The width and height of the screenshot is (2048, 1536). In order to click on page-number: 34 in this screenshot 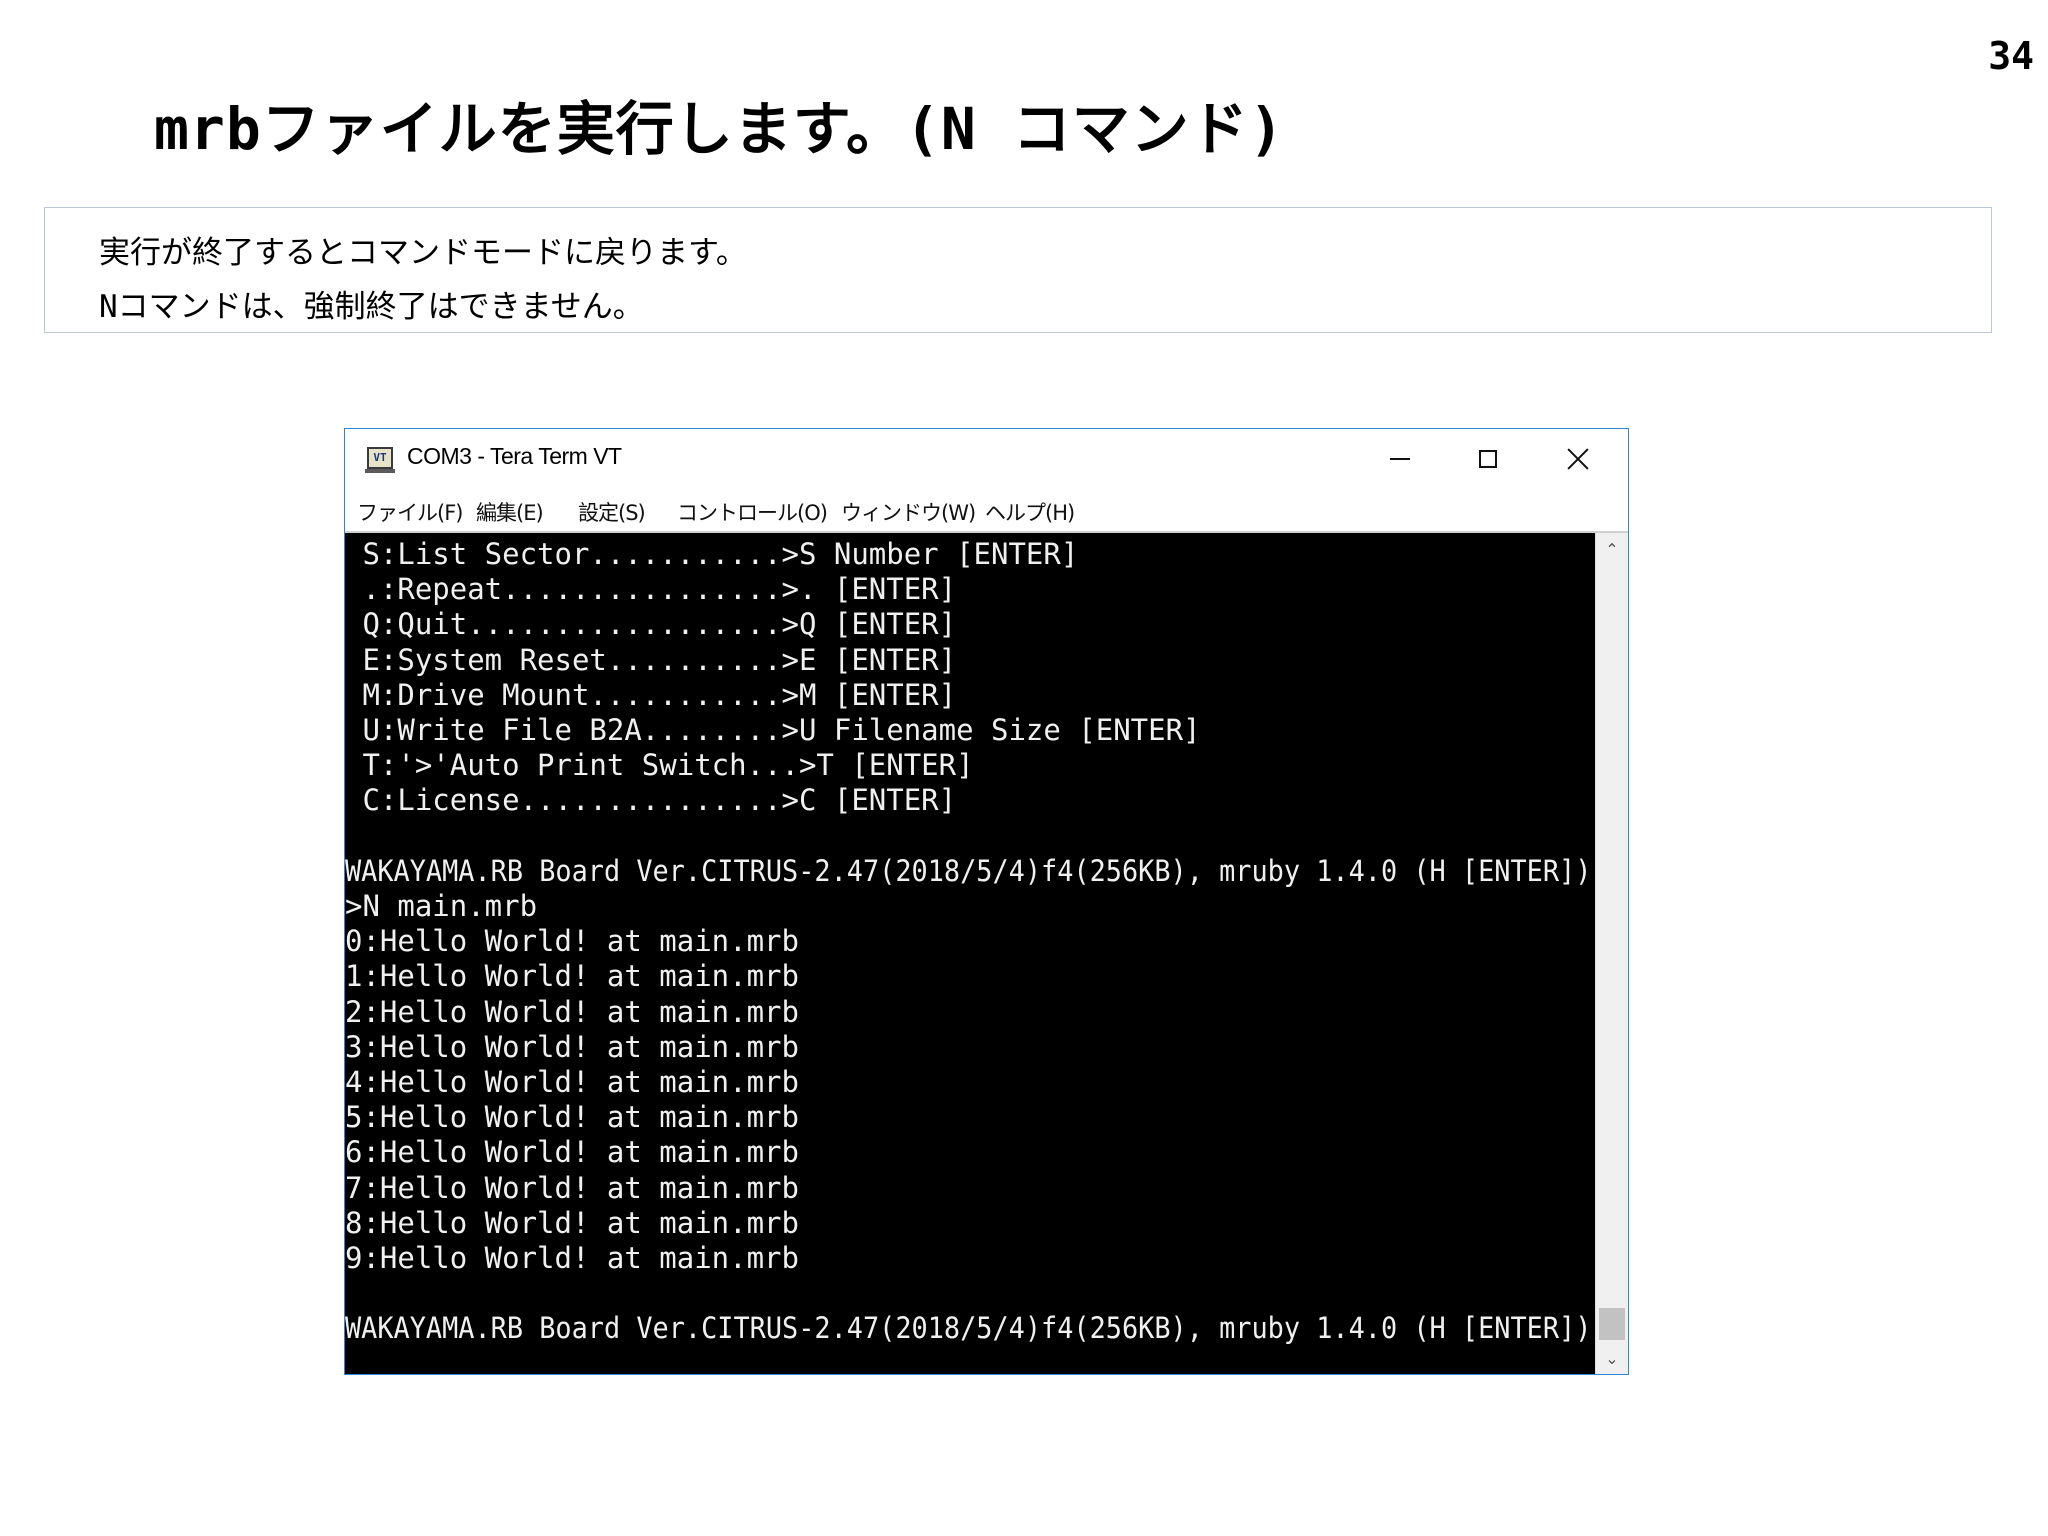, I will do `click(2011, 56)`.